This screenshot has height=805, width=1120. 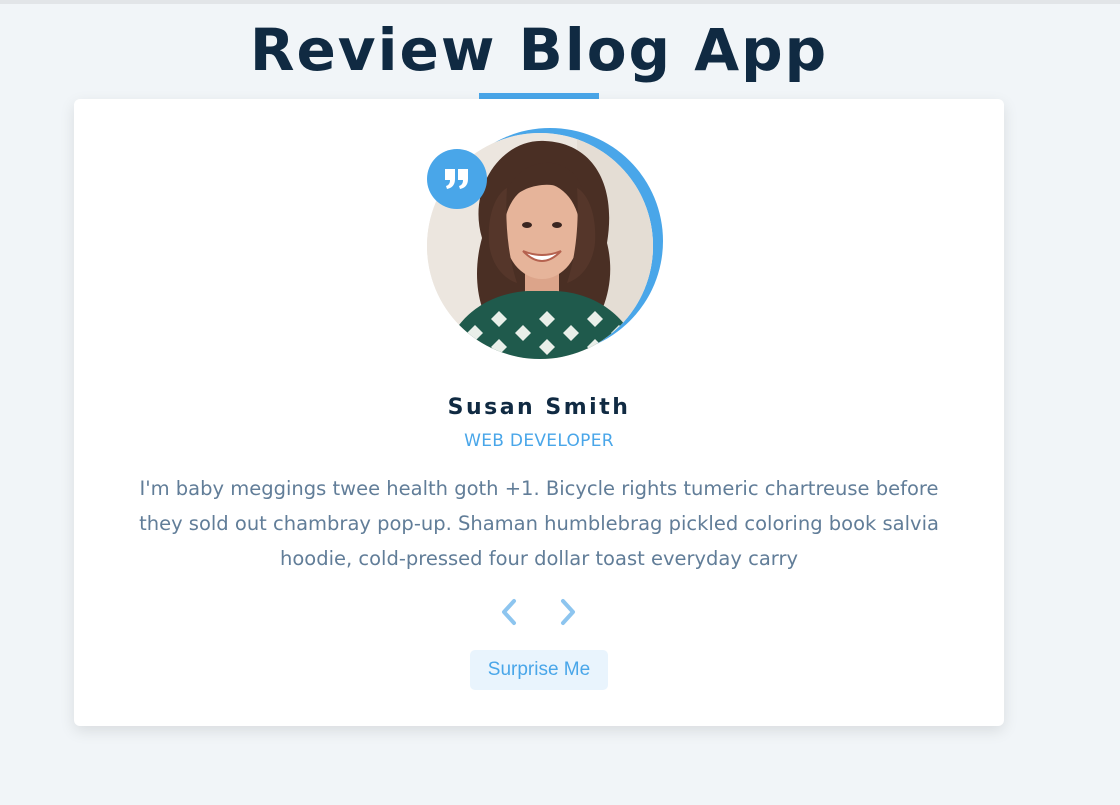 I want to click on author-name: Susan Smith, so click(x=539, y=407).